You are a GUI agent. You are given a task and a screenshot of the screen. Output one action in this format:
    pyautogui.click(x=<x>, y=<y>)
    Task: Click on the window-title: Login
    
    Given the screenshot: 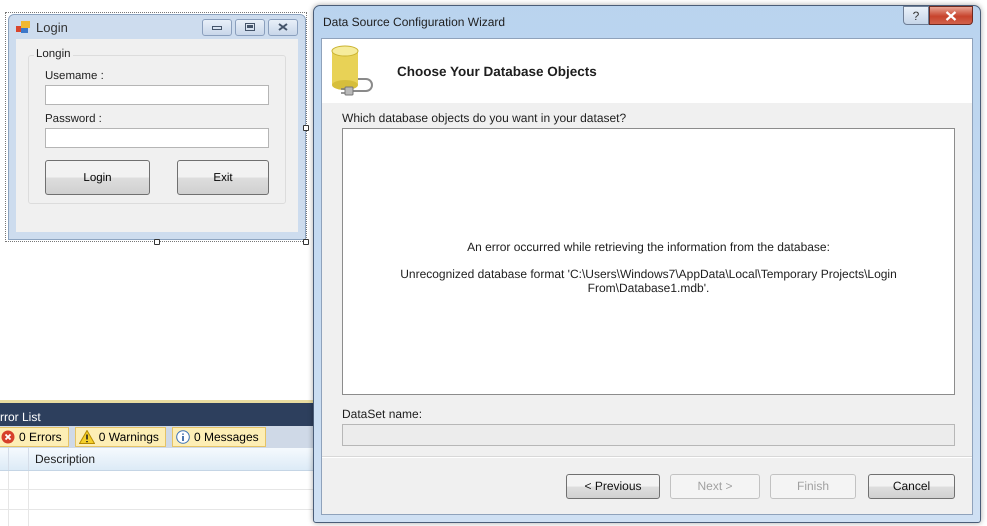 What is the action you would take?
    pyautogui.click(x=52, y=27)
    